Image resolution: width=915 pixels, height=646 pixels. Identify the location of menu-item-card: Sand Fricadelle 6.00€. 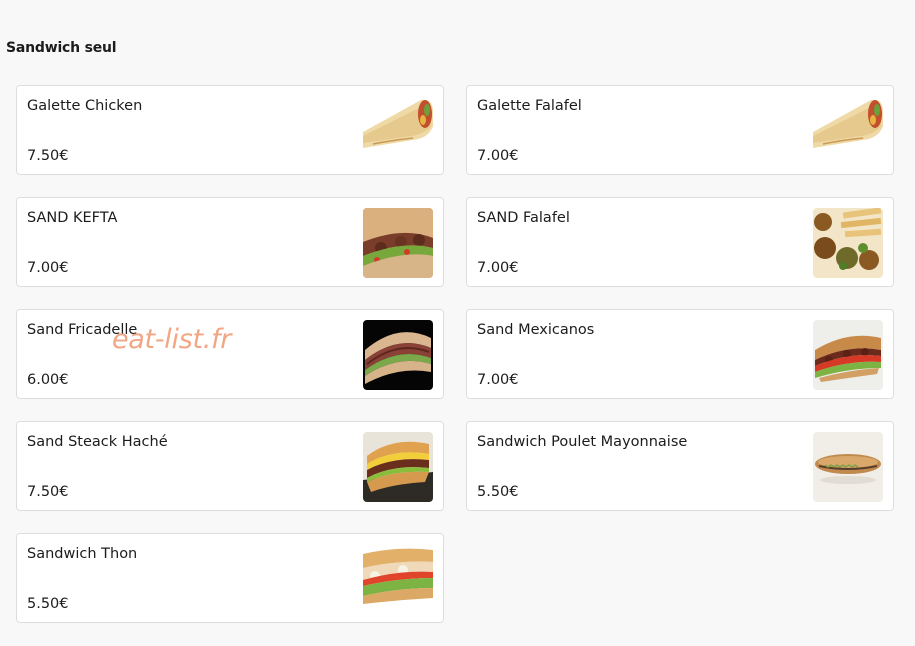
(230, 354).